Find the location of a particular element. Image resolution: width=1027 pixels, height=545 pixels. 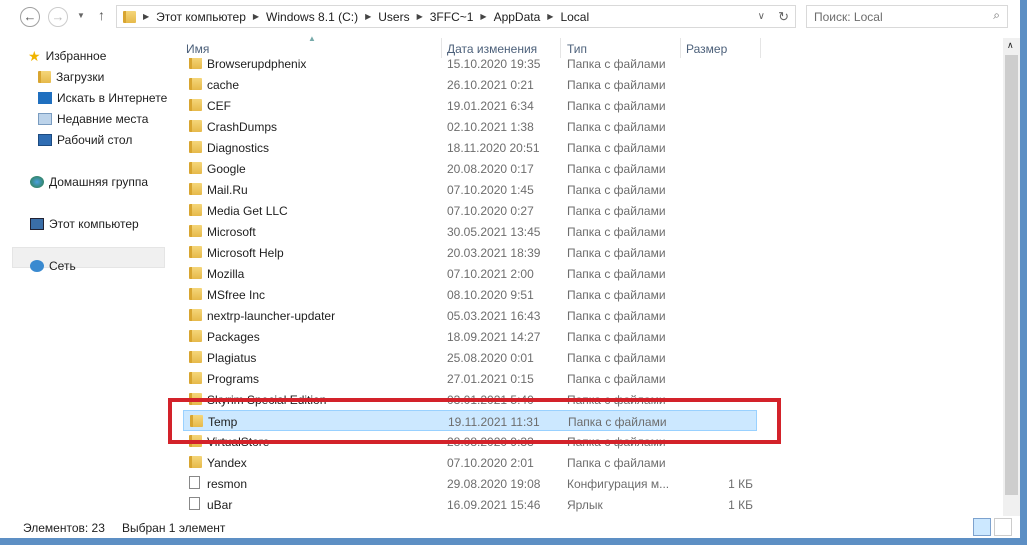

file-name: Google is located at coordinates (226, 169).